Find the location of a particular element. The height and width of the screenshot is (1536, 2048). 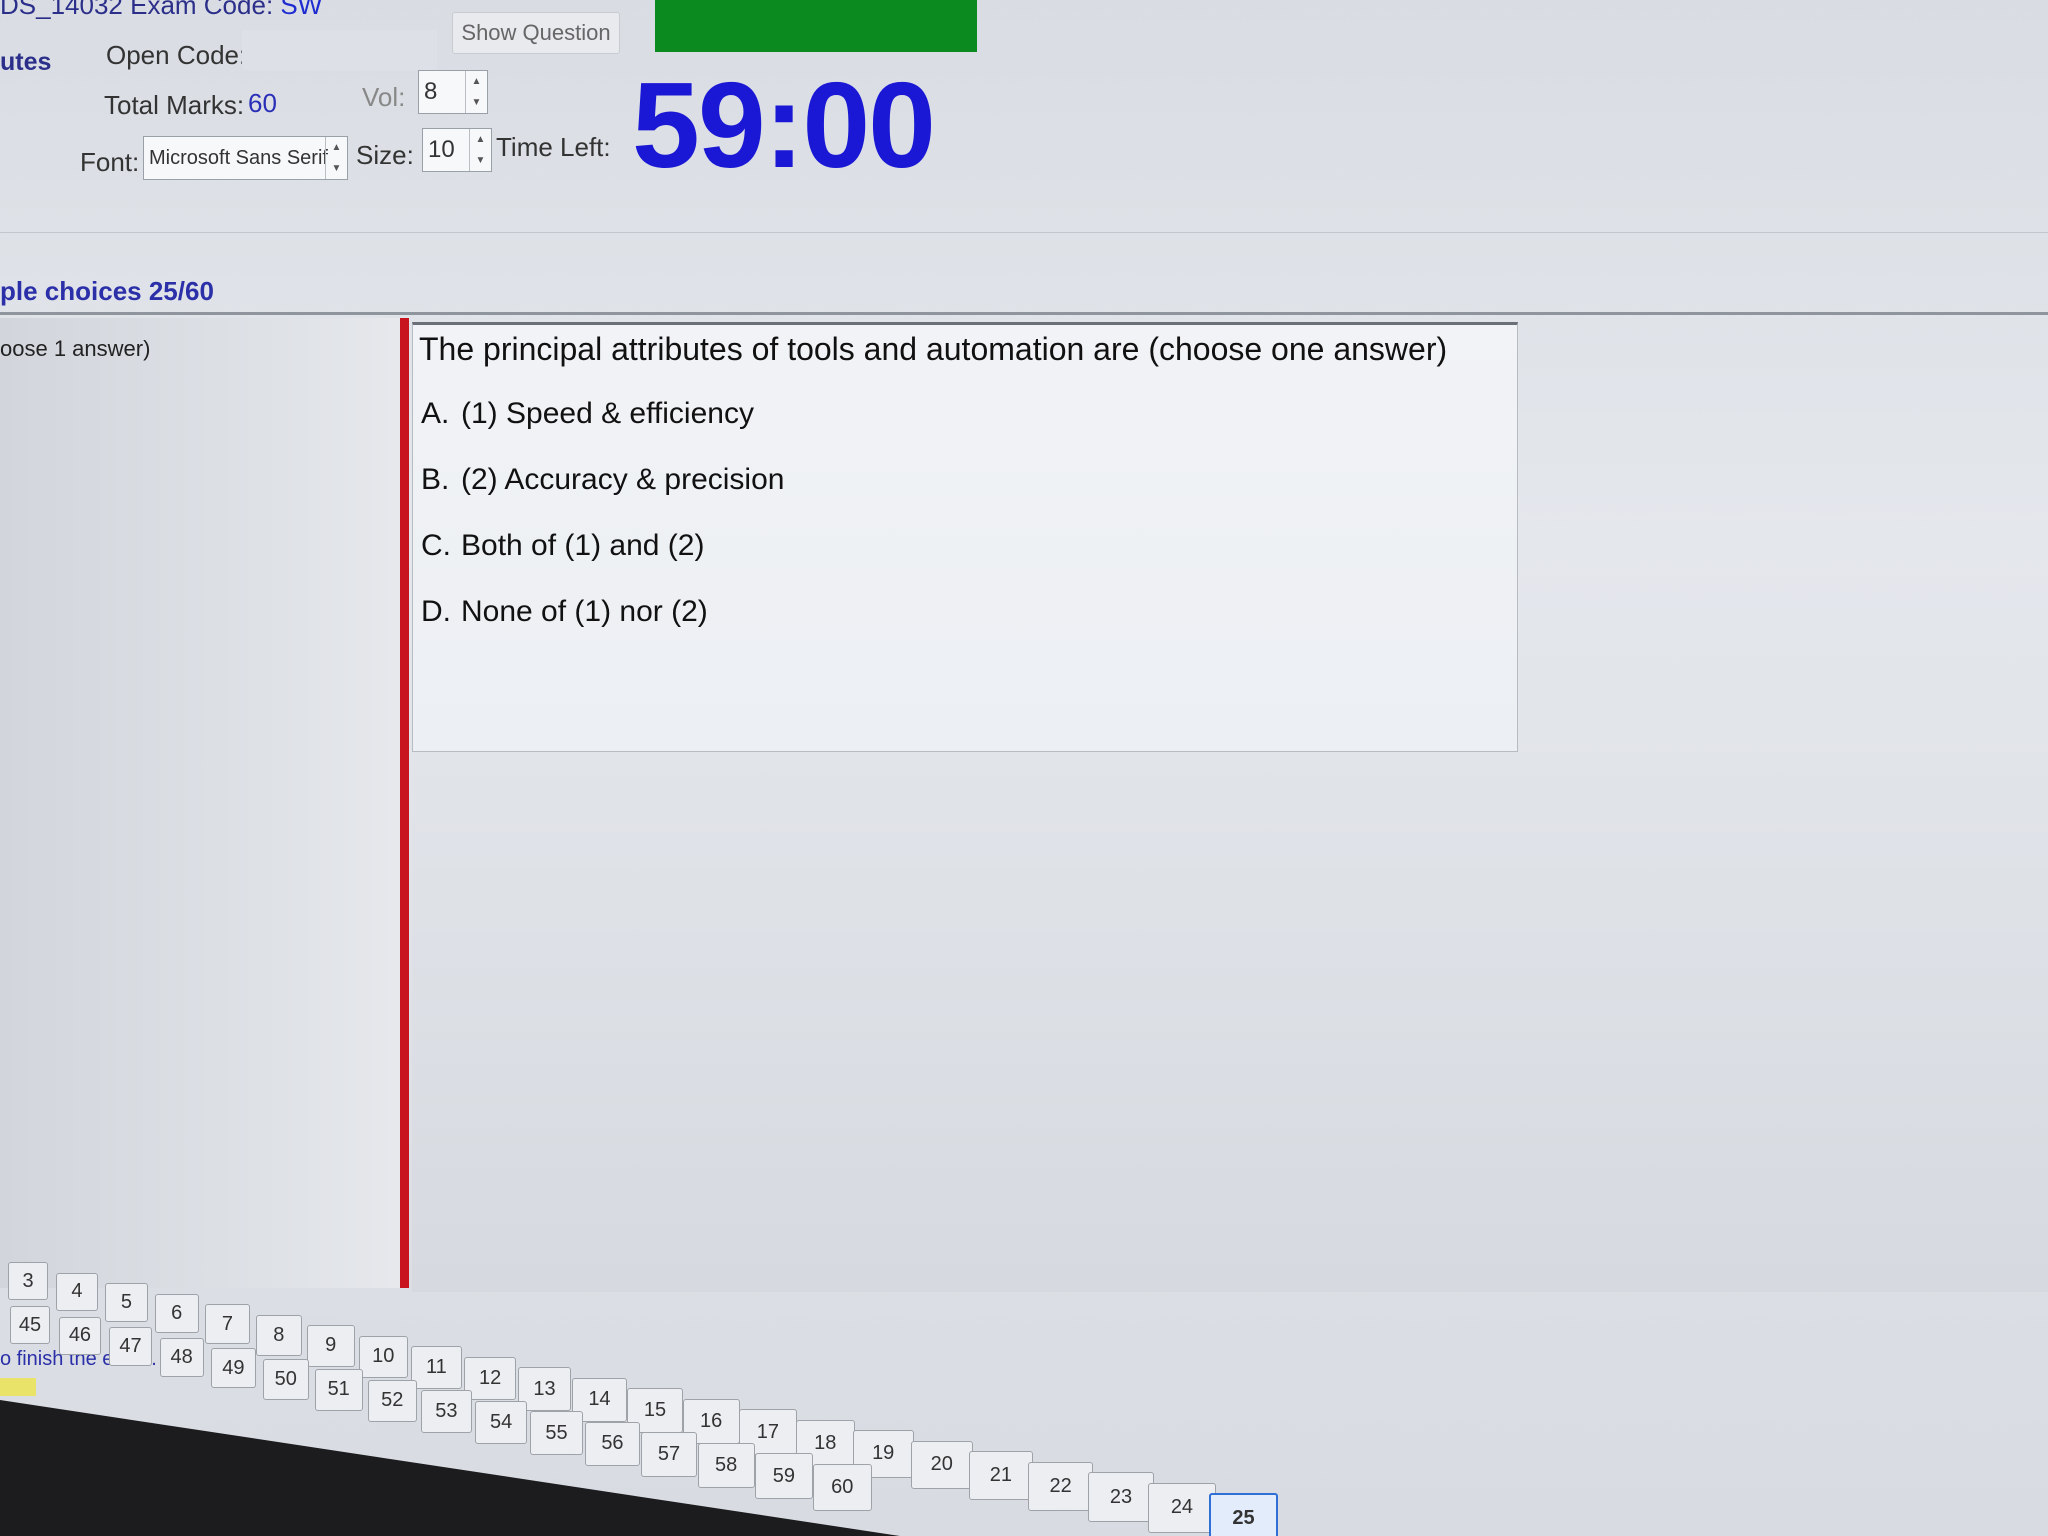

exam-code-value: SW is located at coordinates (301, 10).